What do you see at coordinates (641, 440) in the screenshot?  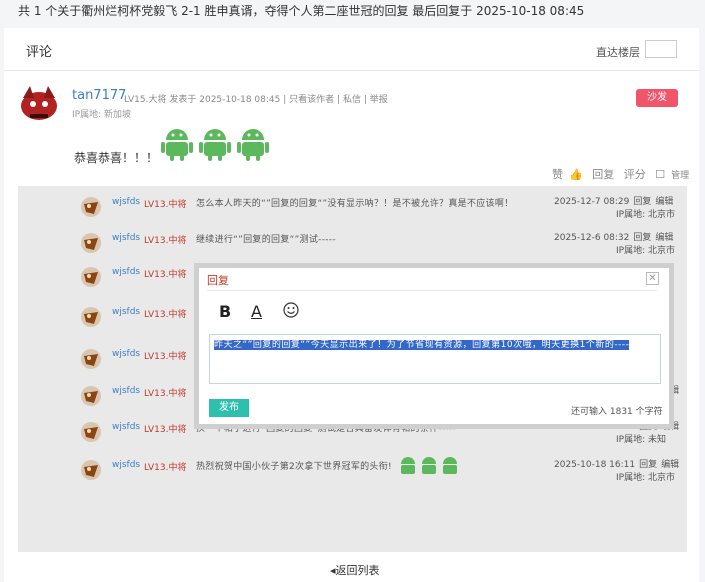 I see `reply-ip-location: IP属地: 未知` at bounding box center [641, 440].